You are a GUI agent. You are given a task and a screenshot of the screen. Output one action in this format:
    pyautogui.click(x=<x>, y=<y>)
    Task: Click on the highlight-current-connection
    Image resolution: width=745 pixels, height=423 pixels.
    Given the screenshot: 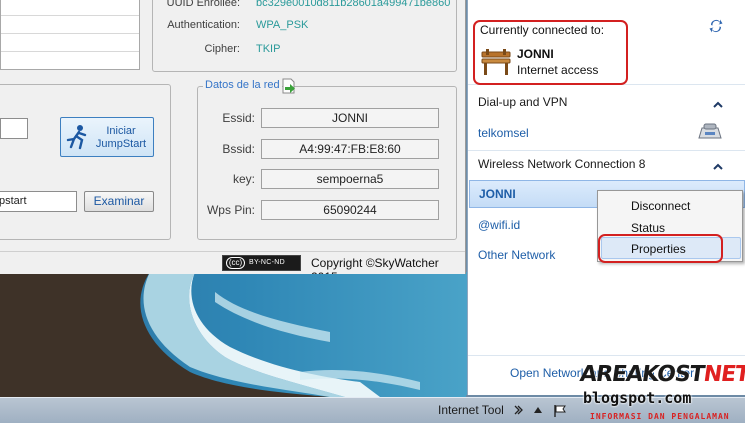 What is the action you would take?
    pyautogui.click(x=550, y=52)
    